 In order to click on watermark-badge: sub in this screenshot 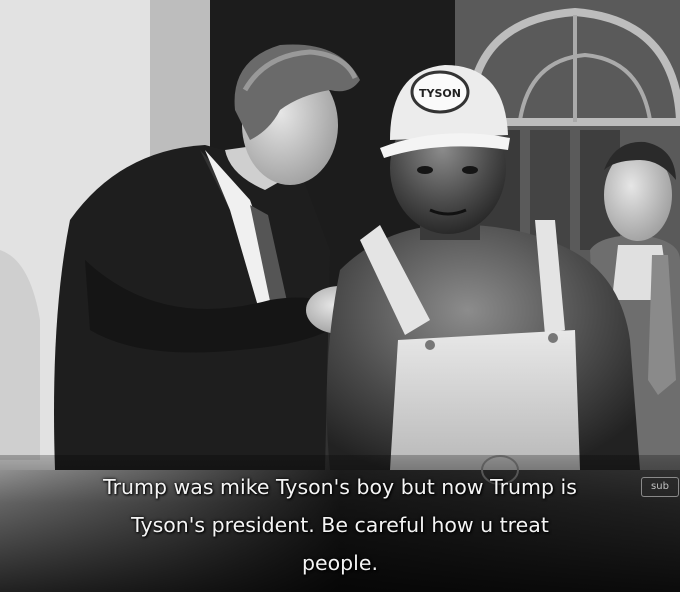, I will do `click(660, 487)`.